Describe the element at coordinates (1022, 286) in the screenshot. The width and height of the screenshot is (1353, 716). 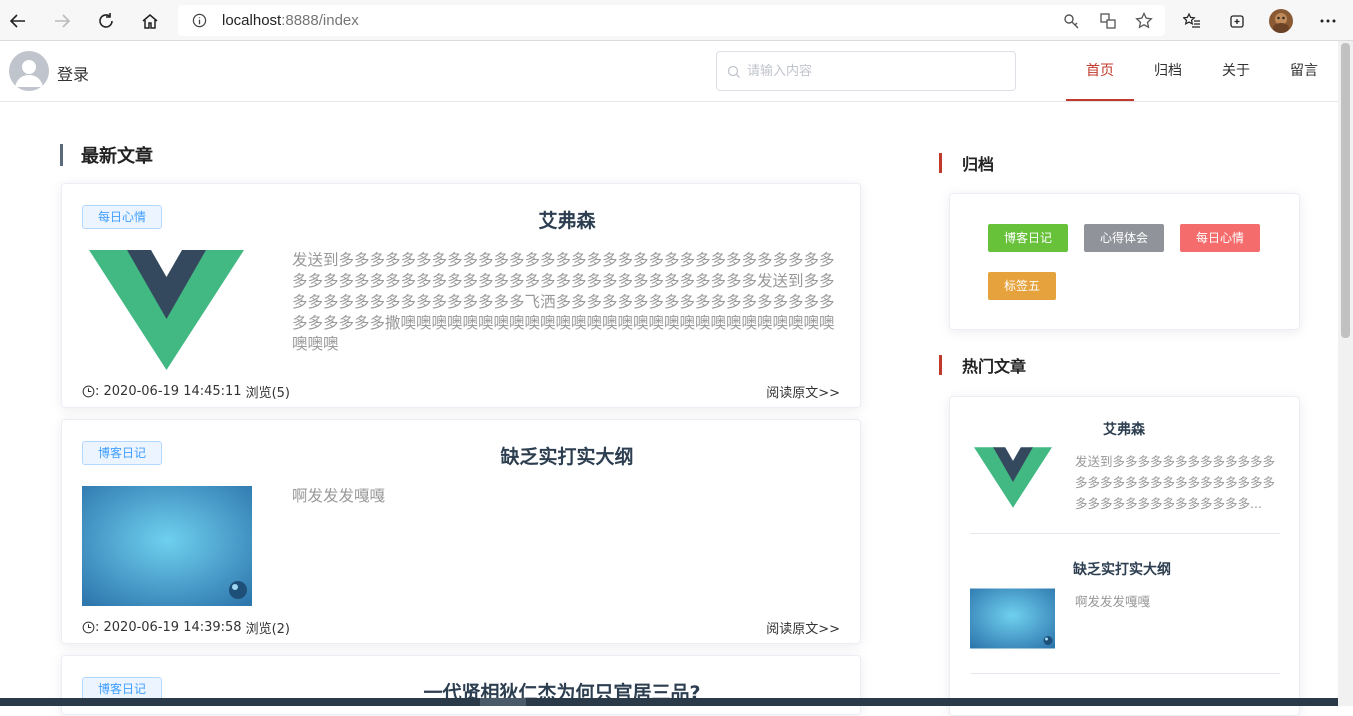
I see `archive-tag: 标签五` at that location.